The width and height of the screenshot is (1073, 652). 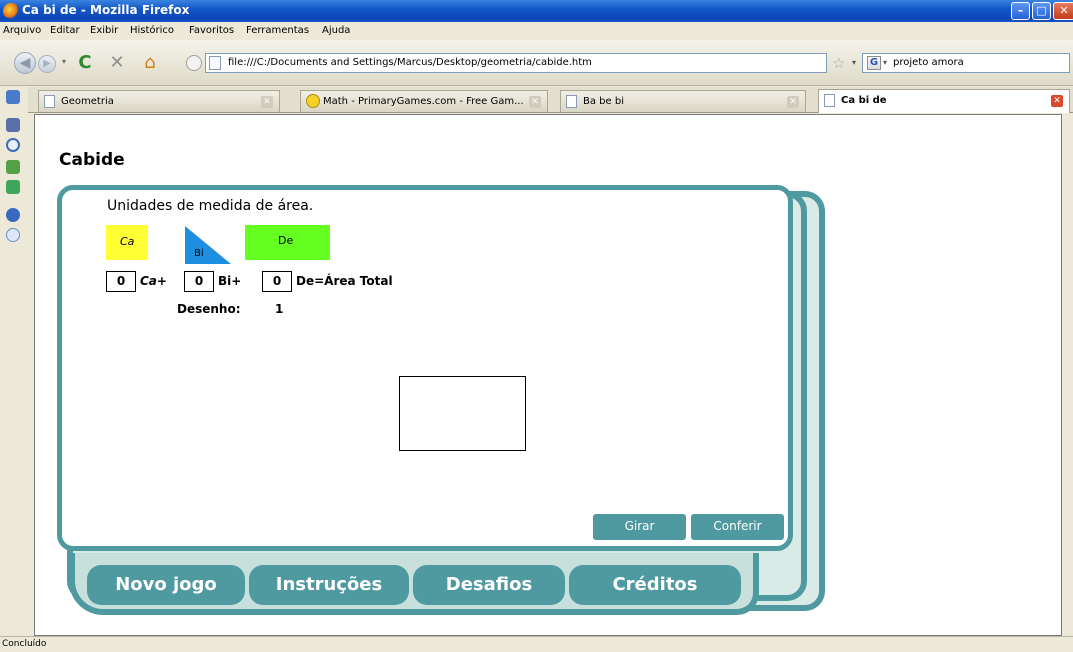 What do you see at coordinates (47, 64) in the screenshot?
I see `forward-button: ▶` at bounding box center [47, 64].